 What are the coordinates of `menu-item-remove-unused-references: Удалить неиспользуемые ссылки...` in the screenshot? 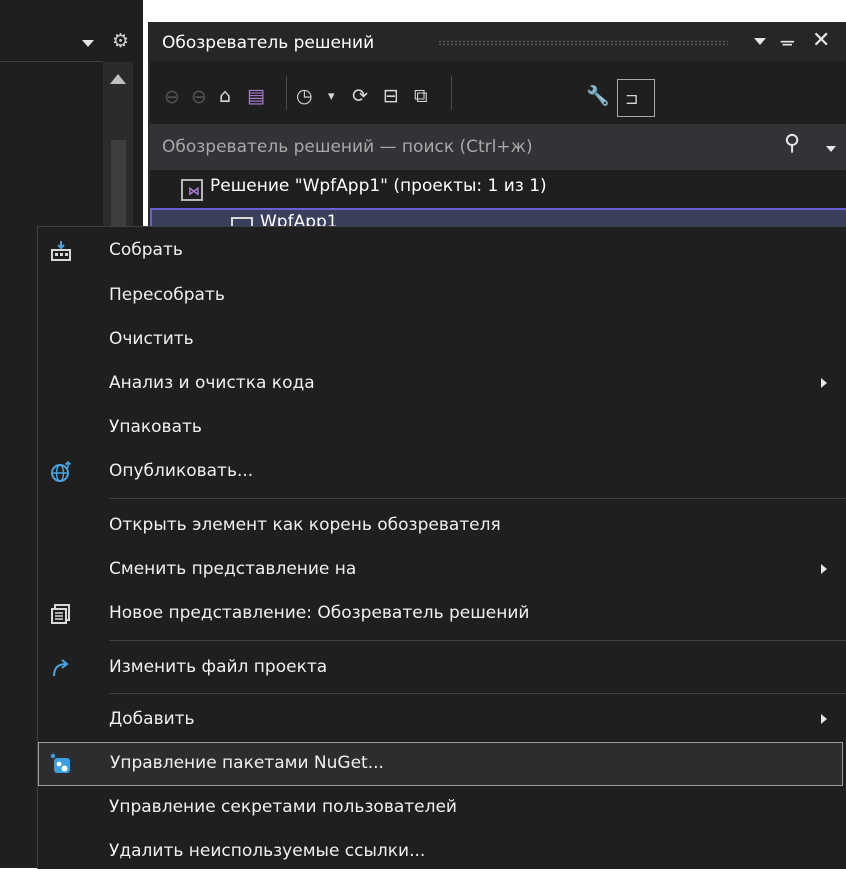 It's located at (442, 852).